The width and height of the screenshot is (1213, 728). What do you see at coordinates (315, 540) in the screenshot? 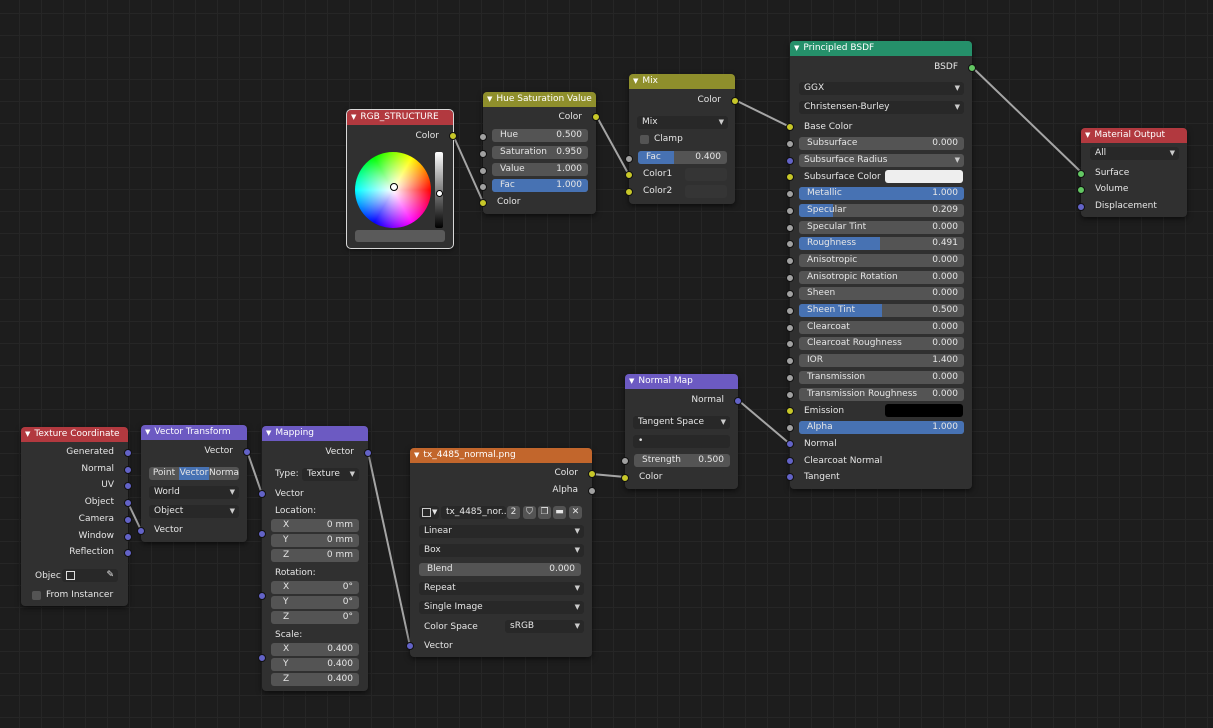
I see `mapping-location-y-field: Y 0 mm` at bounding box center [315, 540].